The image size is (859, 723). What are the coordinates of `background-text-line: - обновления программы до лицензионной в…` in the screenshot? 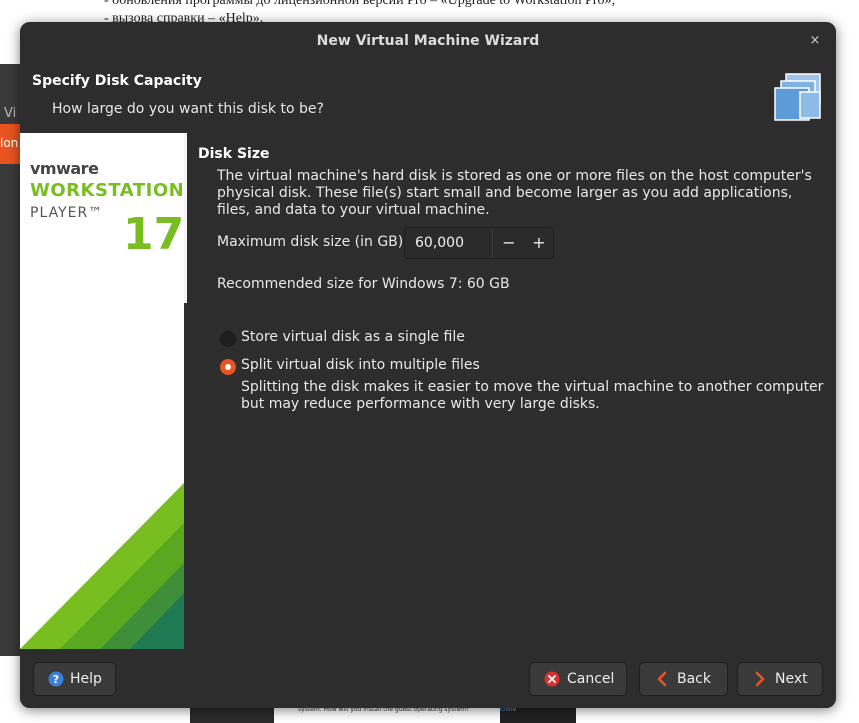 It's located at (360, 4).